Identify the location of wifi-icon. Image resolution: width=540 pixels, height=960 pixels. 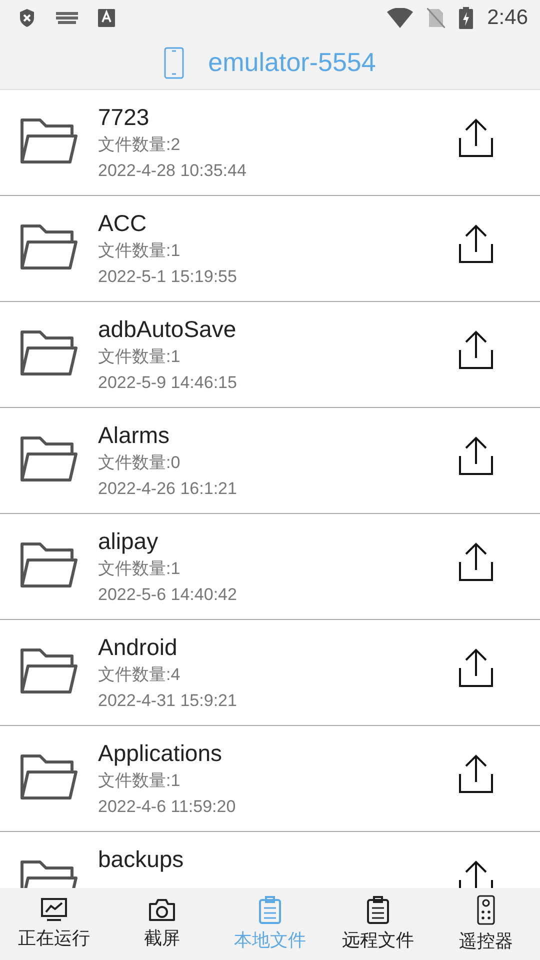
(400, 18).